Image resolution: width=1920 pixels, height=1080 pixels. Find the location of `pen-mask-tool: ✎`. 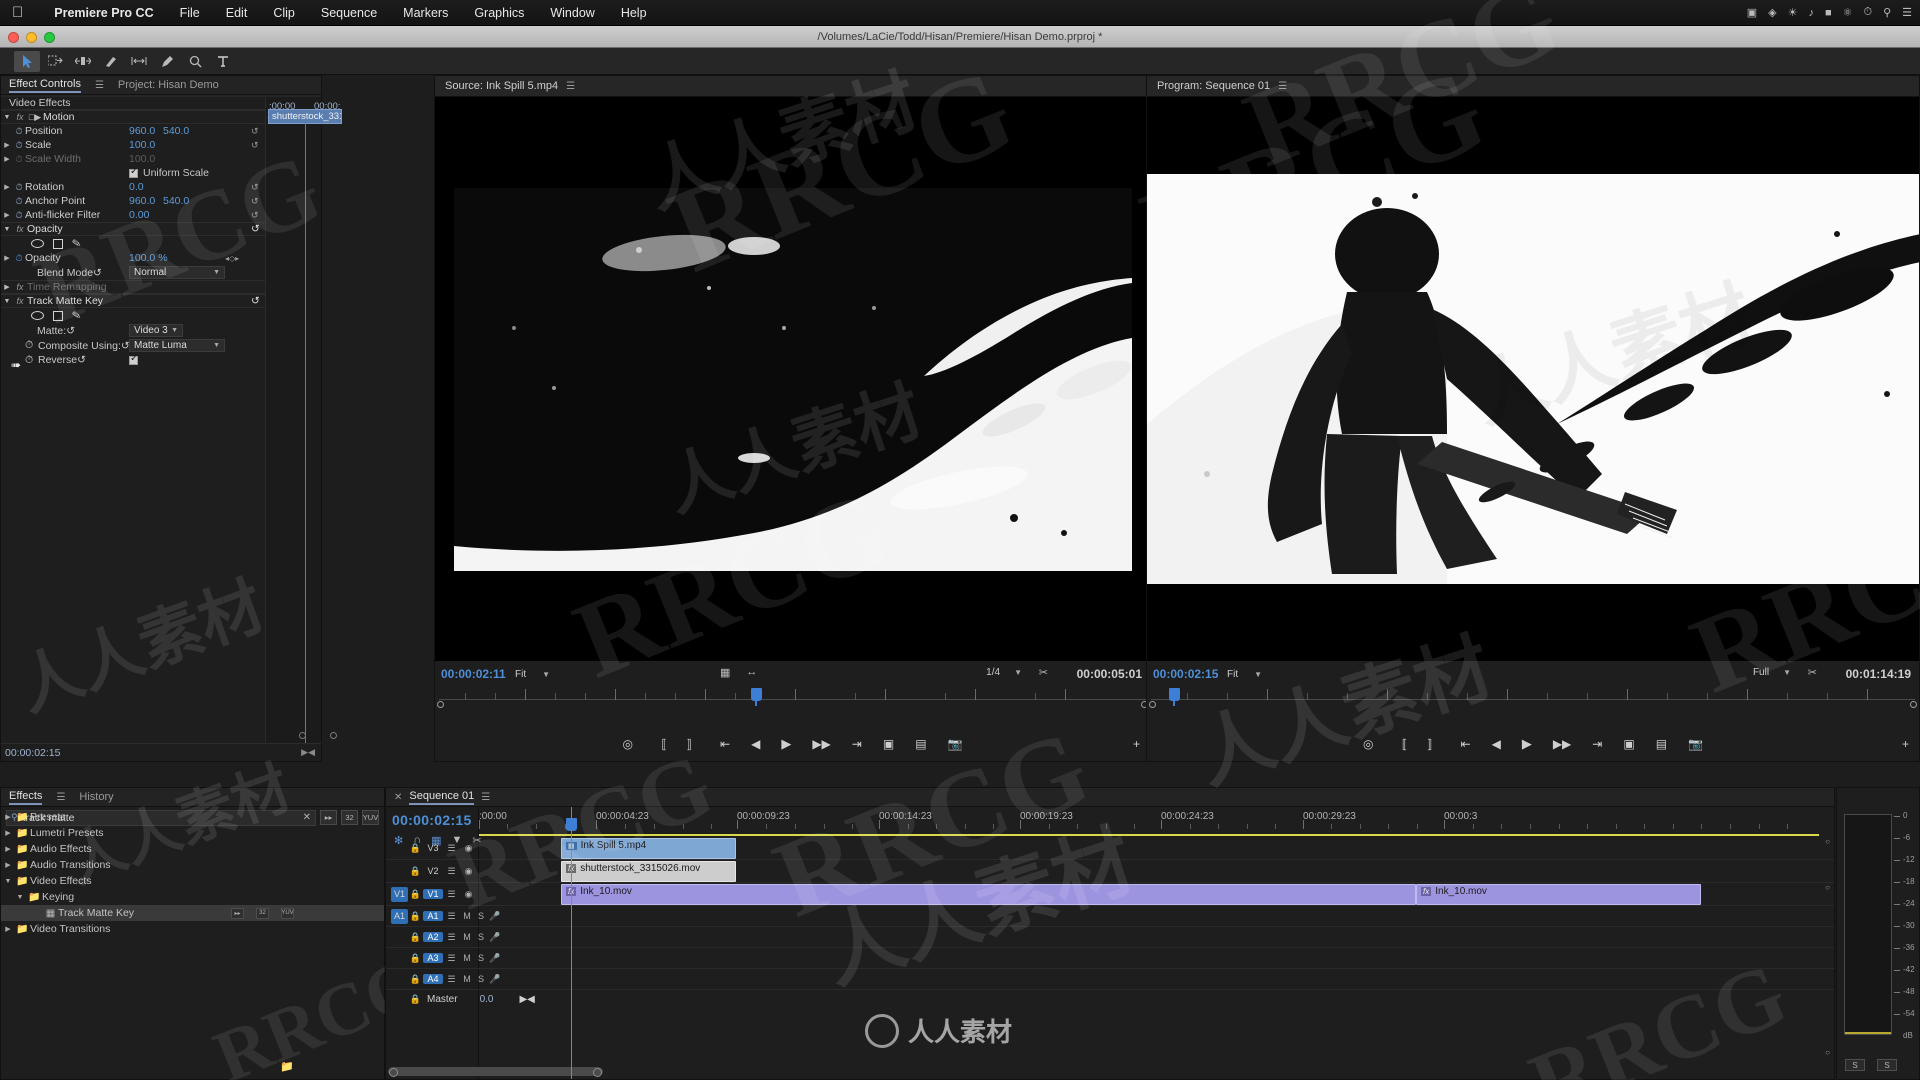

pen-mask-tool: ✎ is located at coordinates (76, 315).